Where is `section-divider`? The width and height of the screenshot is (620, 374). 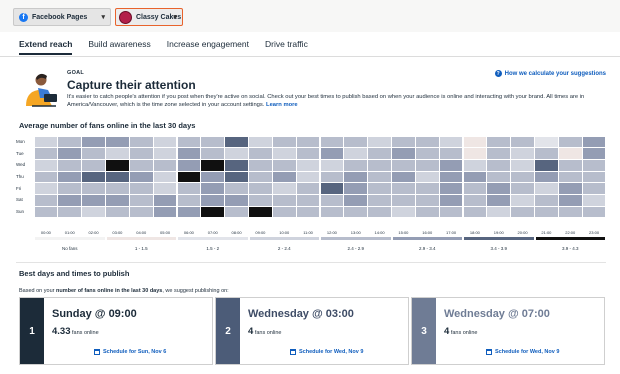
section-divider is located at coordinates (311, 262).